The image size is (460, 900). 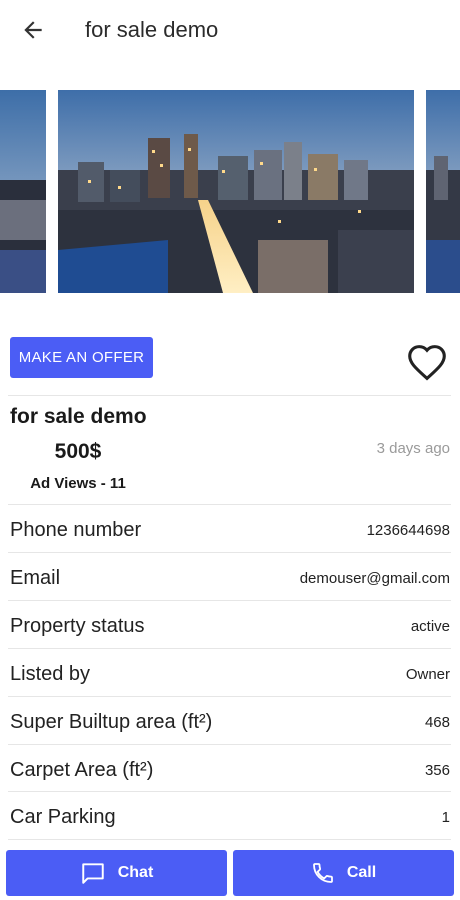 I want to click on detail-label: Car Parking, so click(x=63, y=817).